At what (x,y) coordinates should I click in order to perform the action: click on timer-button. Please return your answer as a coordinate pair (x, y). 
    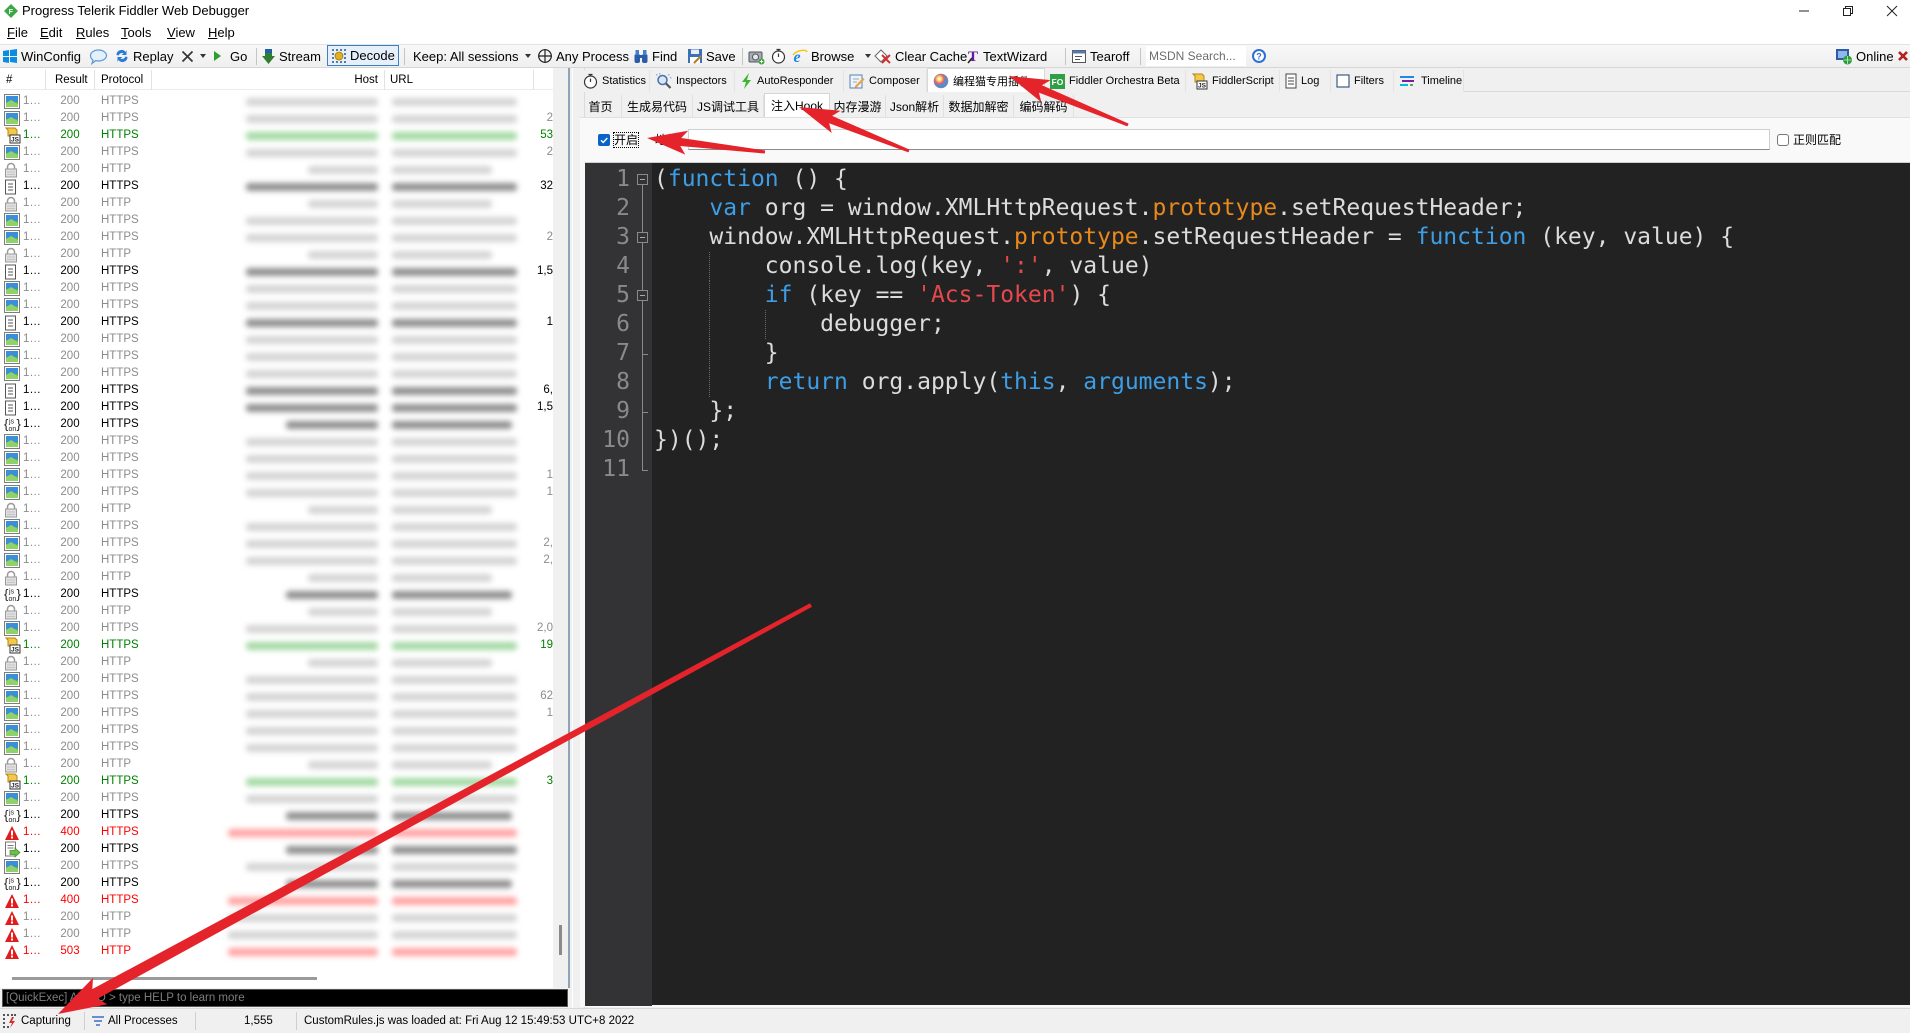
    Looking at the image, I should click on (778, 56).